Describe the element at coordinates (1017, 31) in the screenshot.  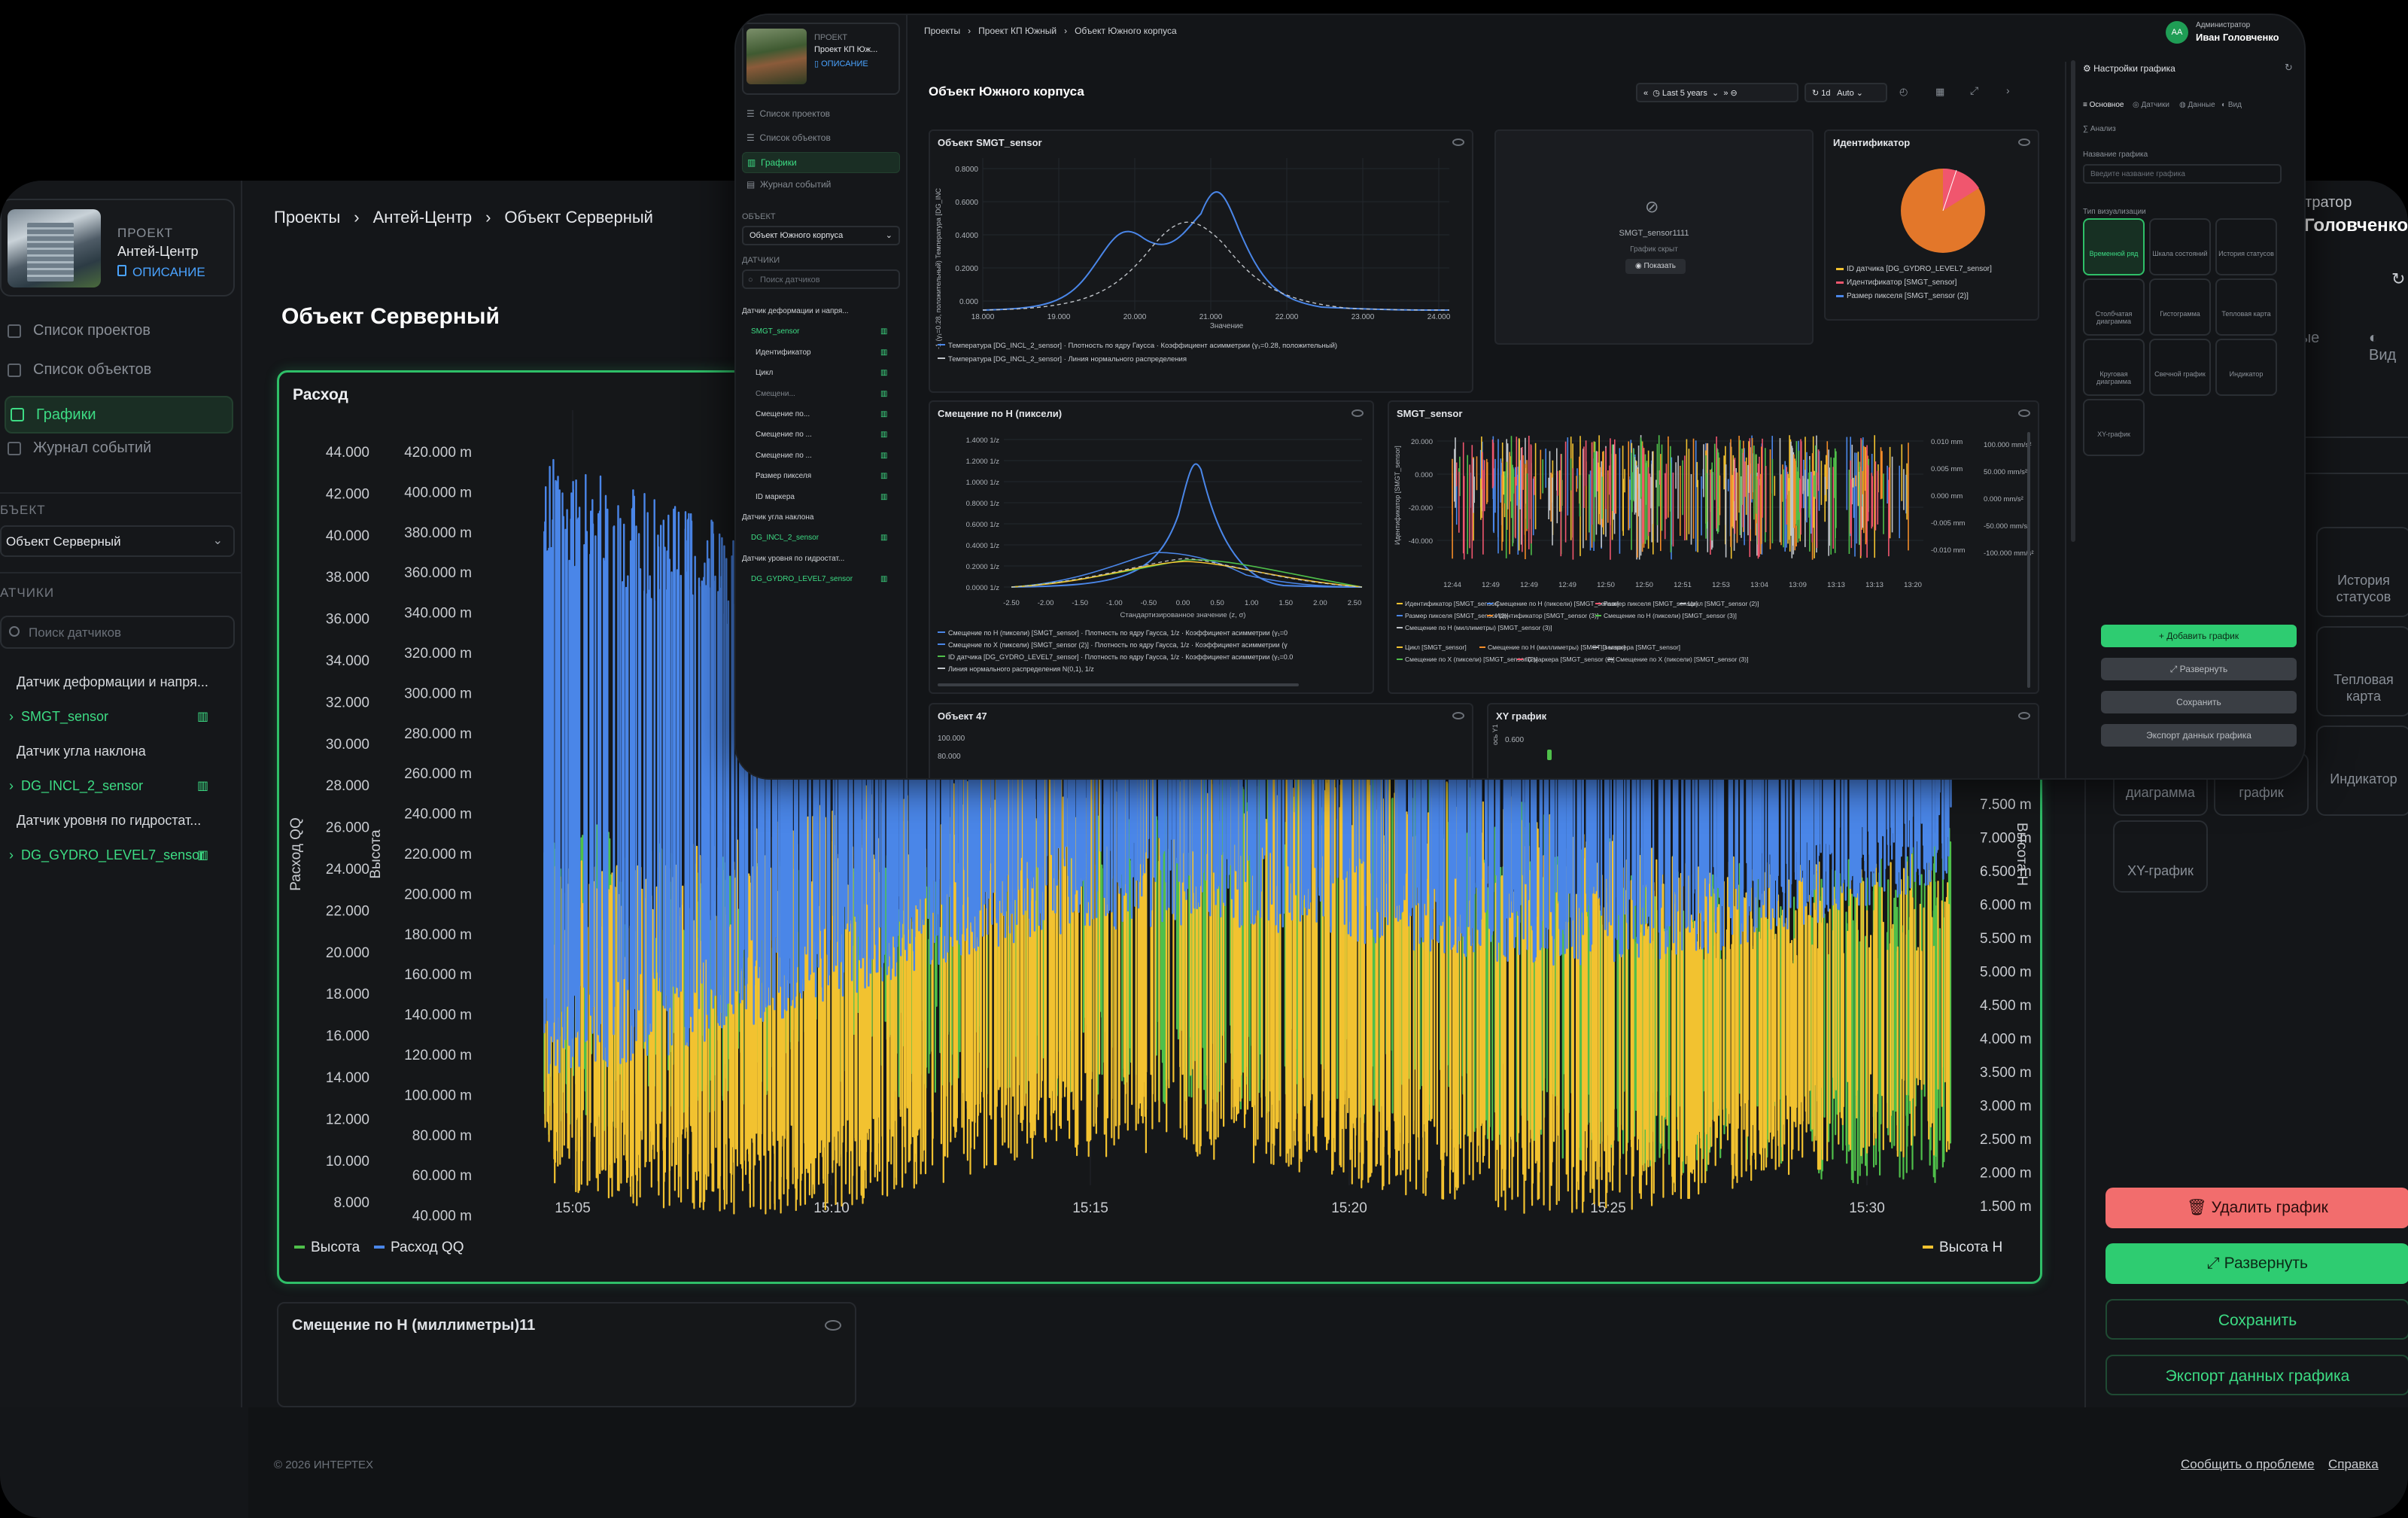
I see `breadcrumb-item: Проект КП Южный` at that location.